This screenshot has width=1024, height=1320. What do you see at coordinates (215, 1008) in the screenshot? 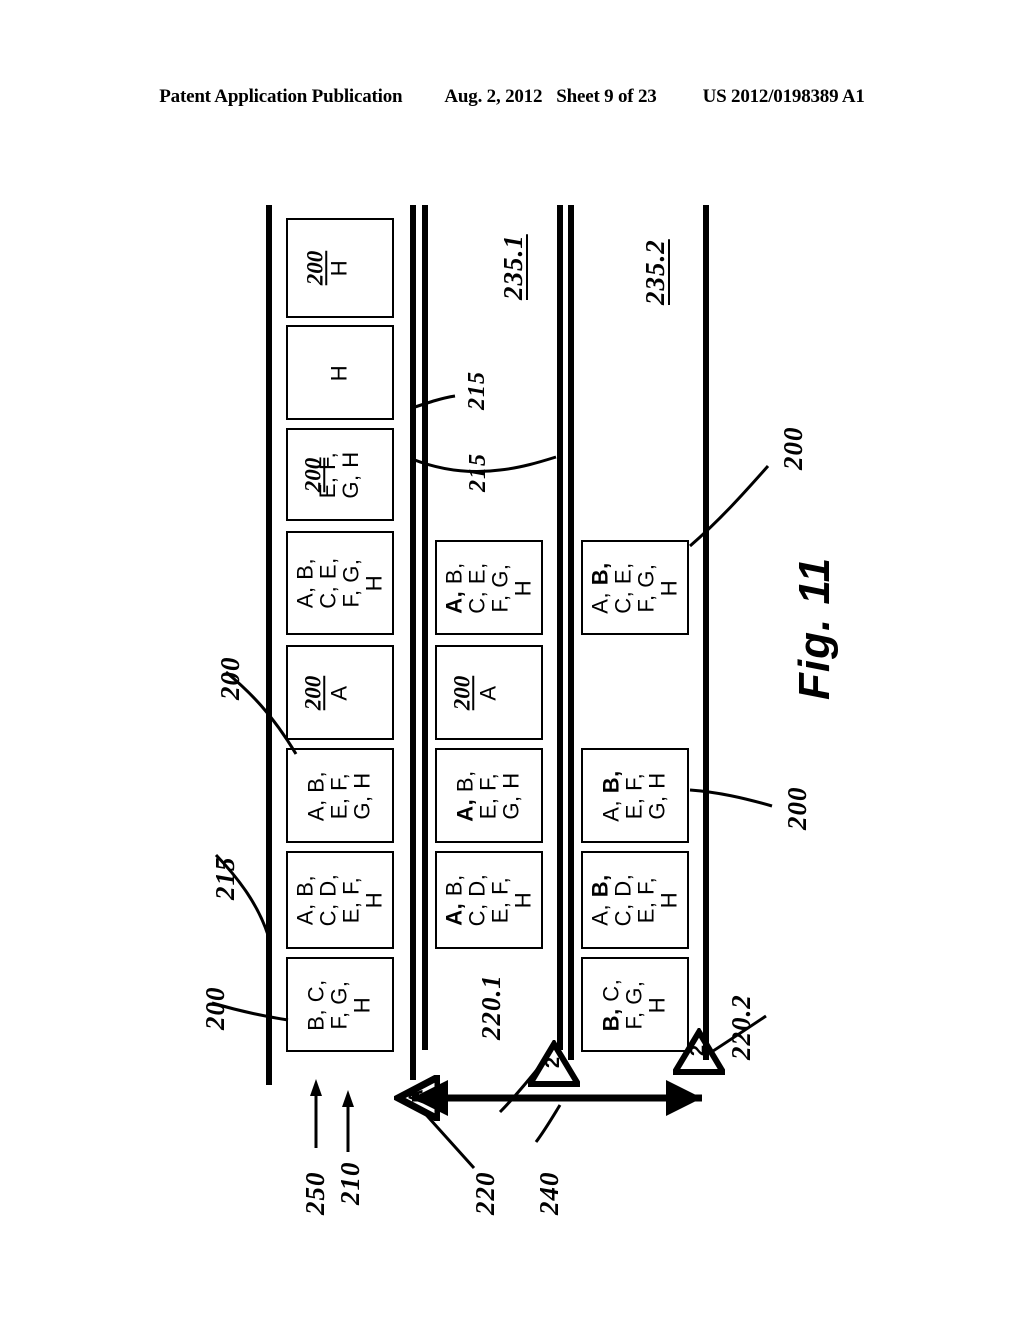
I see `ref-200-b: 200` at bounding box center [215, 1008].